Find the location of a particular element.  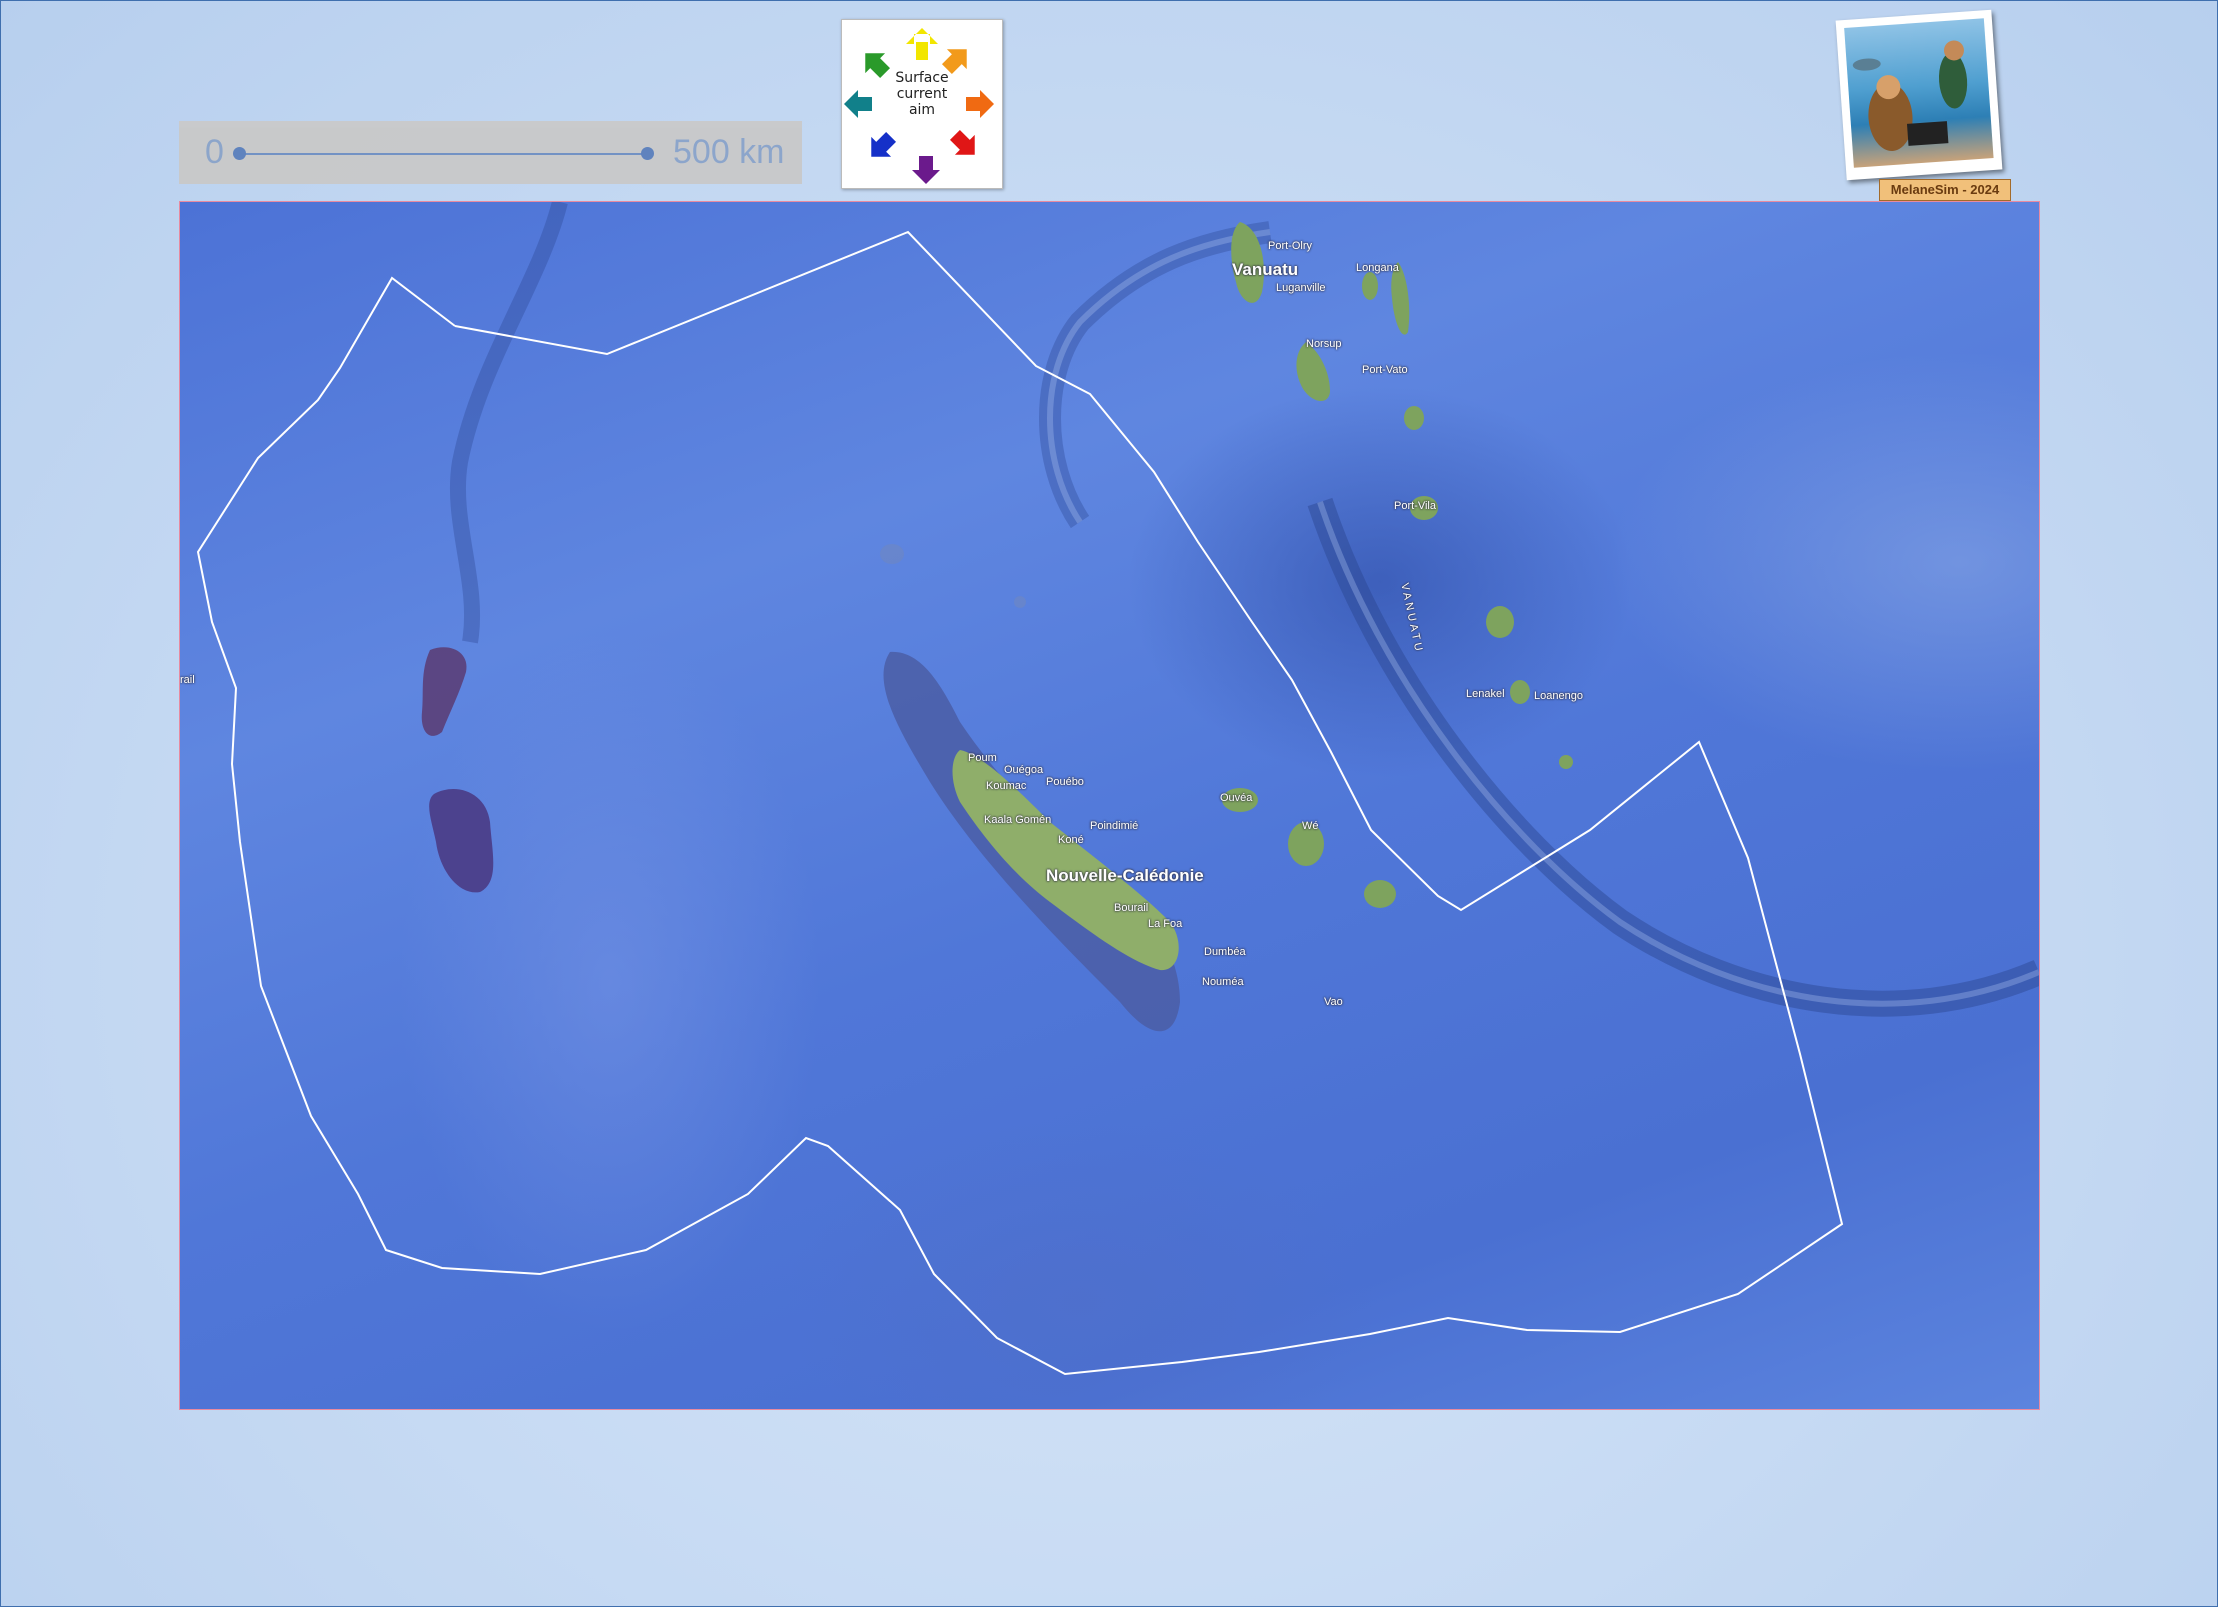

place-la-foa: La Foa is located at coordinates (1165, 924).